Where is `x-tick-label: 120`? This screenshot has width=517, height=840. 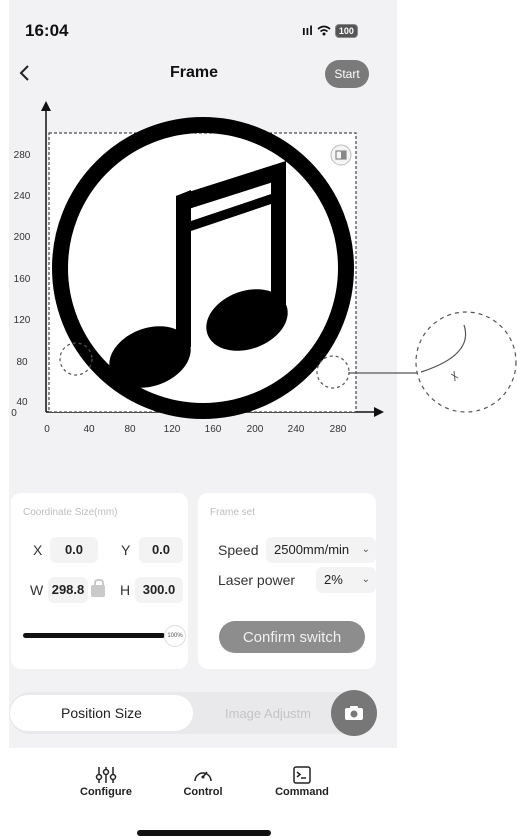 x-tick-label: 120 is located at coordinates (172, 429).